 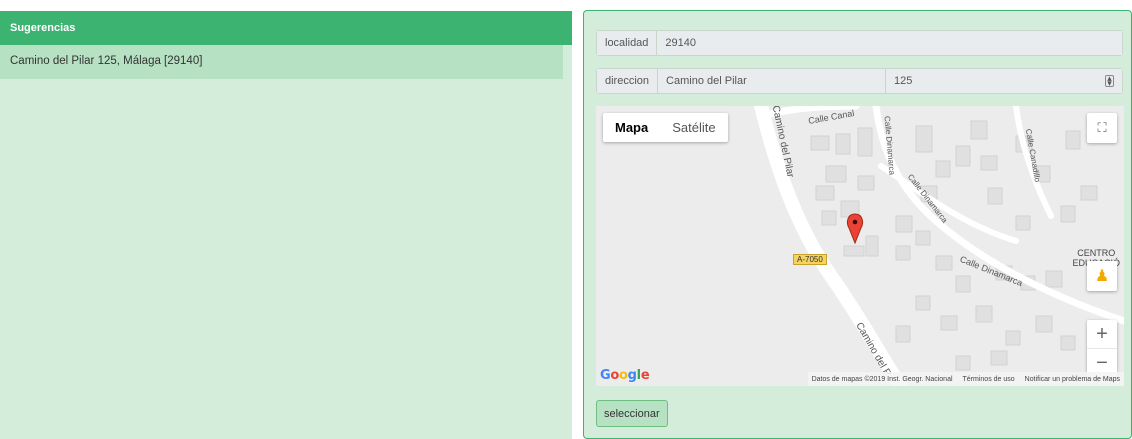 I want to click on suggestions-title: Sugerencias, so click(x=286, y=28).